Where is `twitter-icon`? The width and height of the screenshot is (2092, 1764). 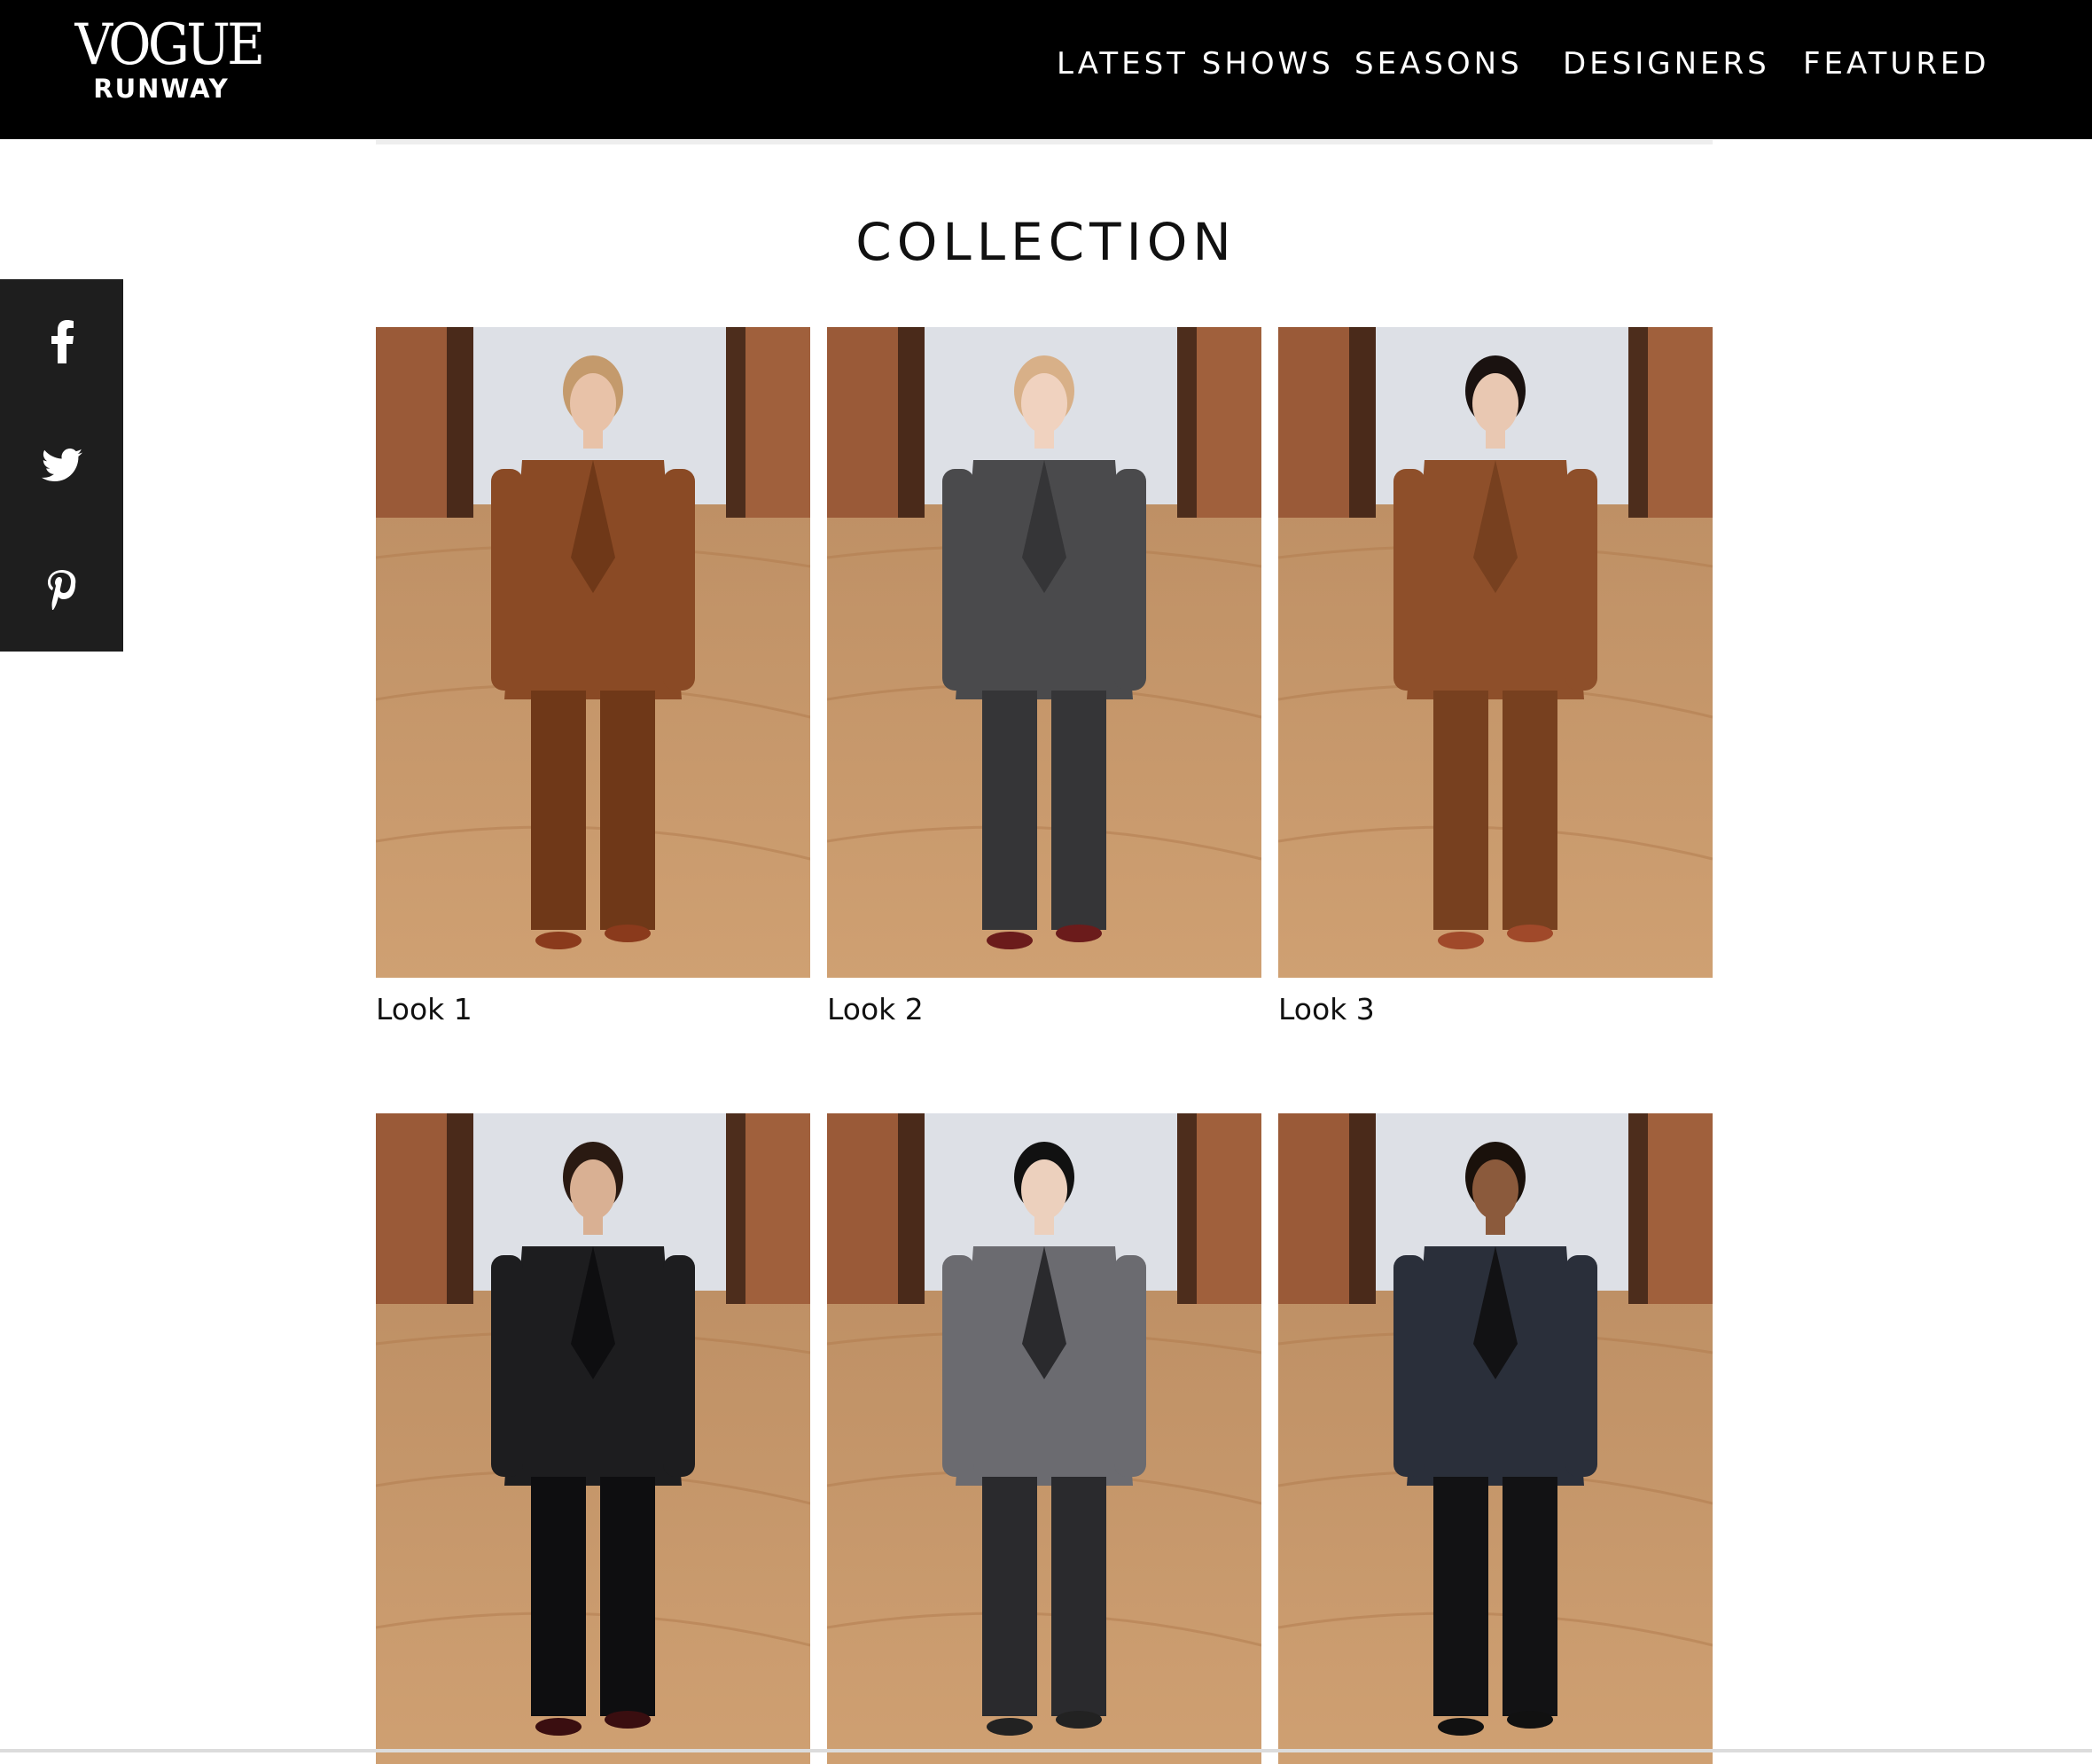
twitter-icon is located at coordinates (61, 465).